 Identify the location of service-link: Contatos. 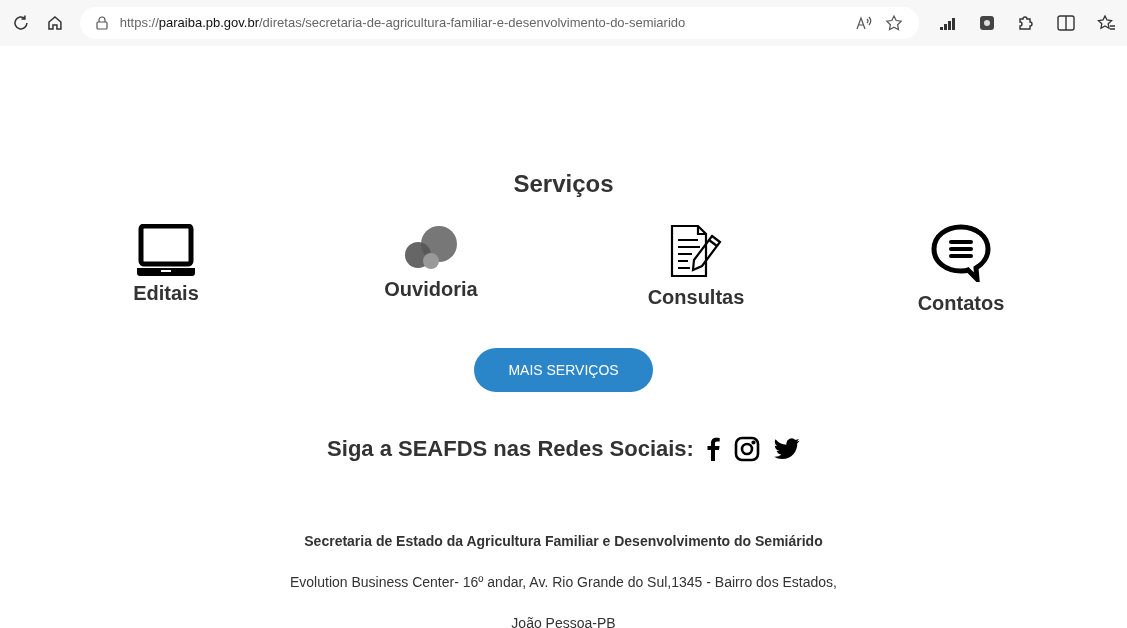
(961, 303).